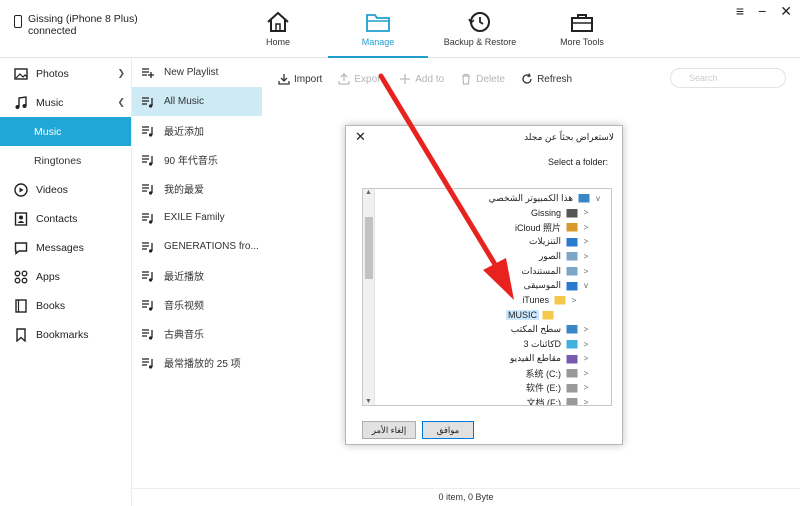  What do you see at coordinates (368, 192) in the screenshot?
I see `scroll-up-icon: ▲` at bounding box center [368, 192].